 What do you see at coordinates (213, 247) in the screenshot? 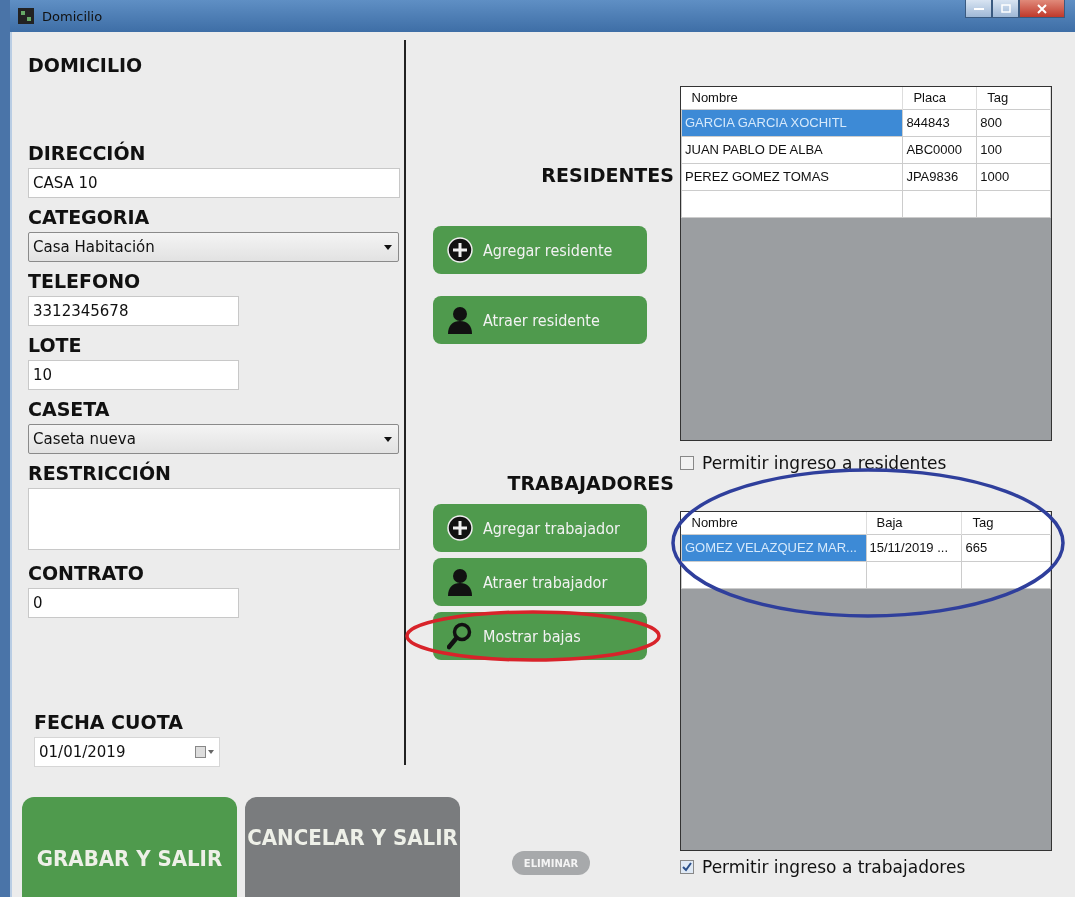
I see `dropdown: Casa Habitación` at bounding box center [213, 247].